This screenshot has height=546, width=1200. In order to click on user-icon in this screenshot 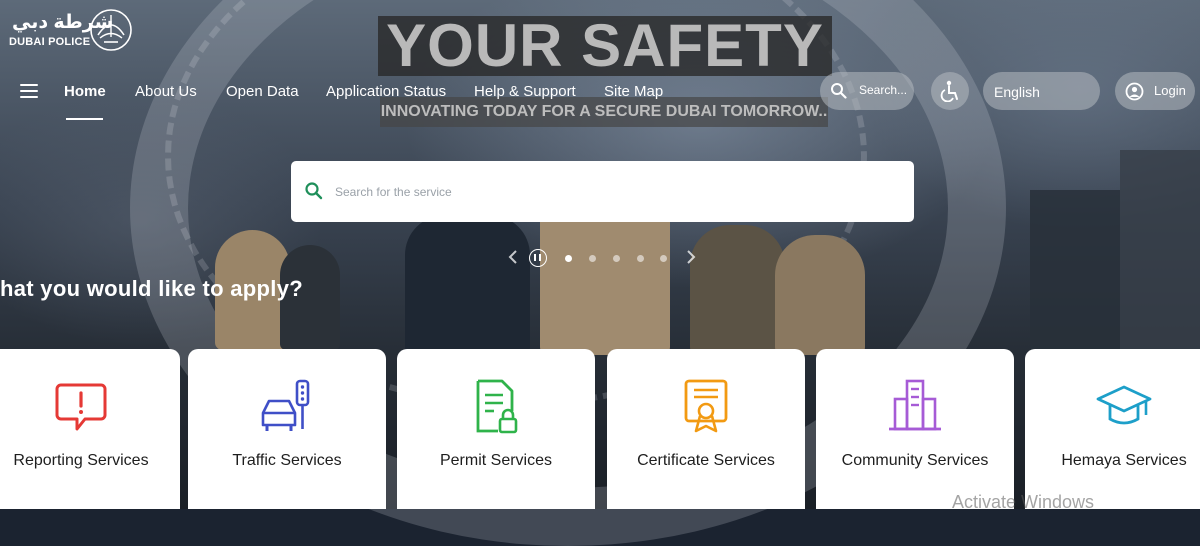, I will do `click(1134, 91)`.